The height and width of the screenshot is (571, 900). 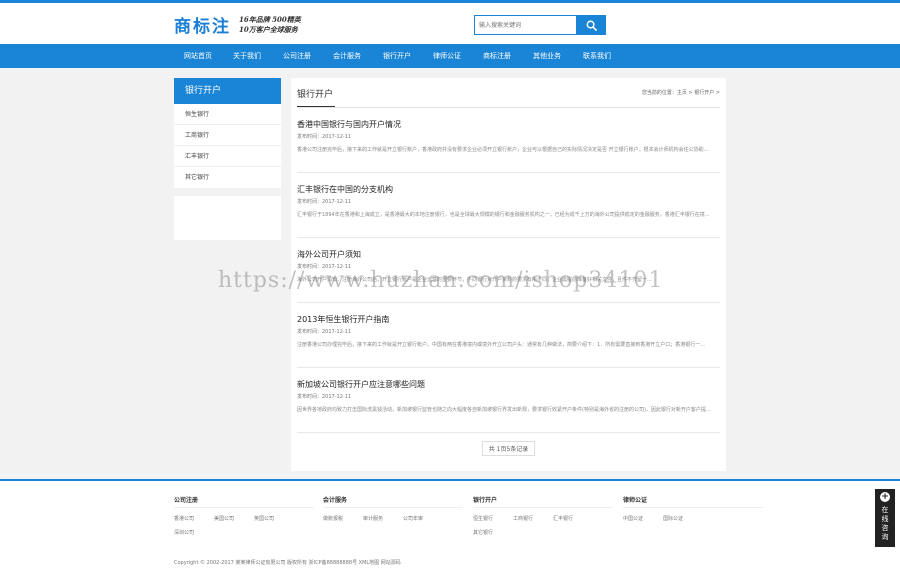 What do you see at coordinates (270, 19) in the screenshot?
I see `slogan-line-1: 16年品牌 500精英` at bounding box center [270, 19].